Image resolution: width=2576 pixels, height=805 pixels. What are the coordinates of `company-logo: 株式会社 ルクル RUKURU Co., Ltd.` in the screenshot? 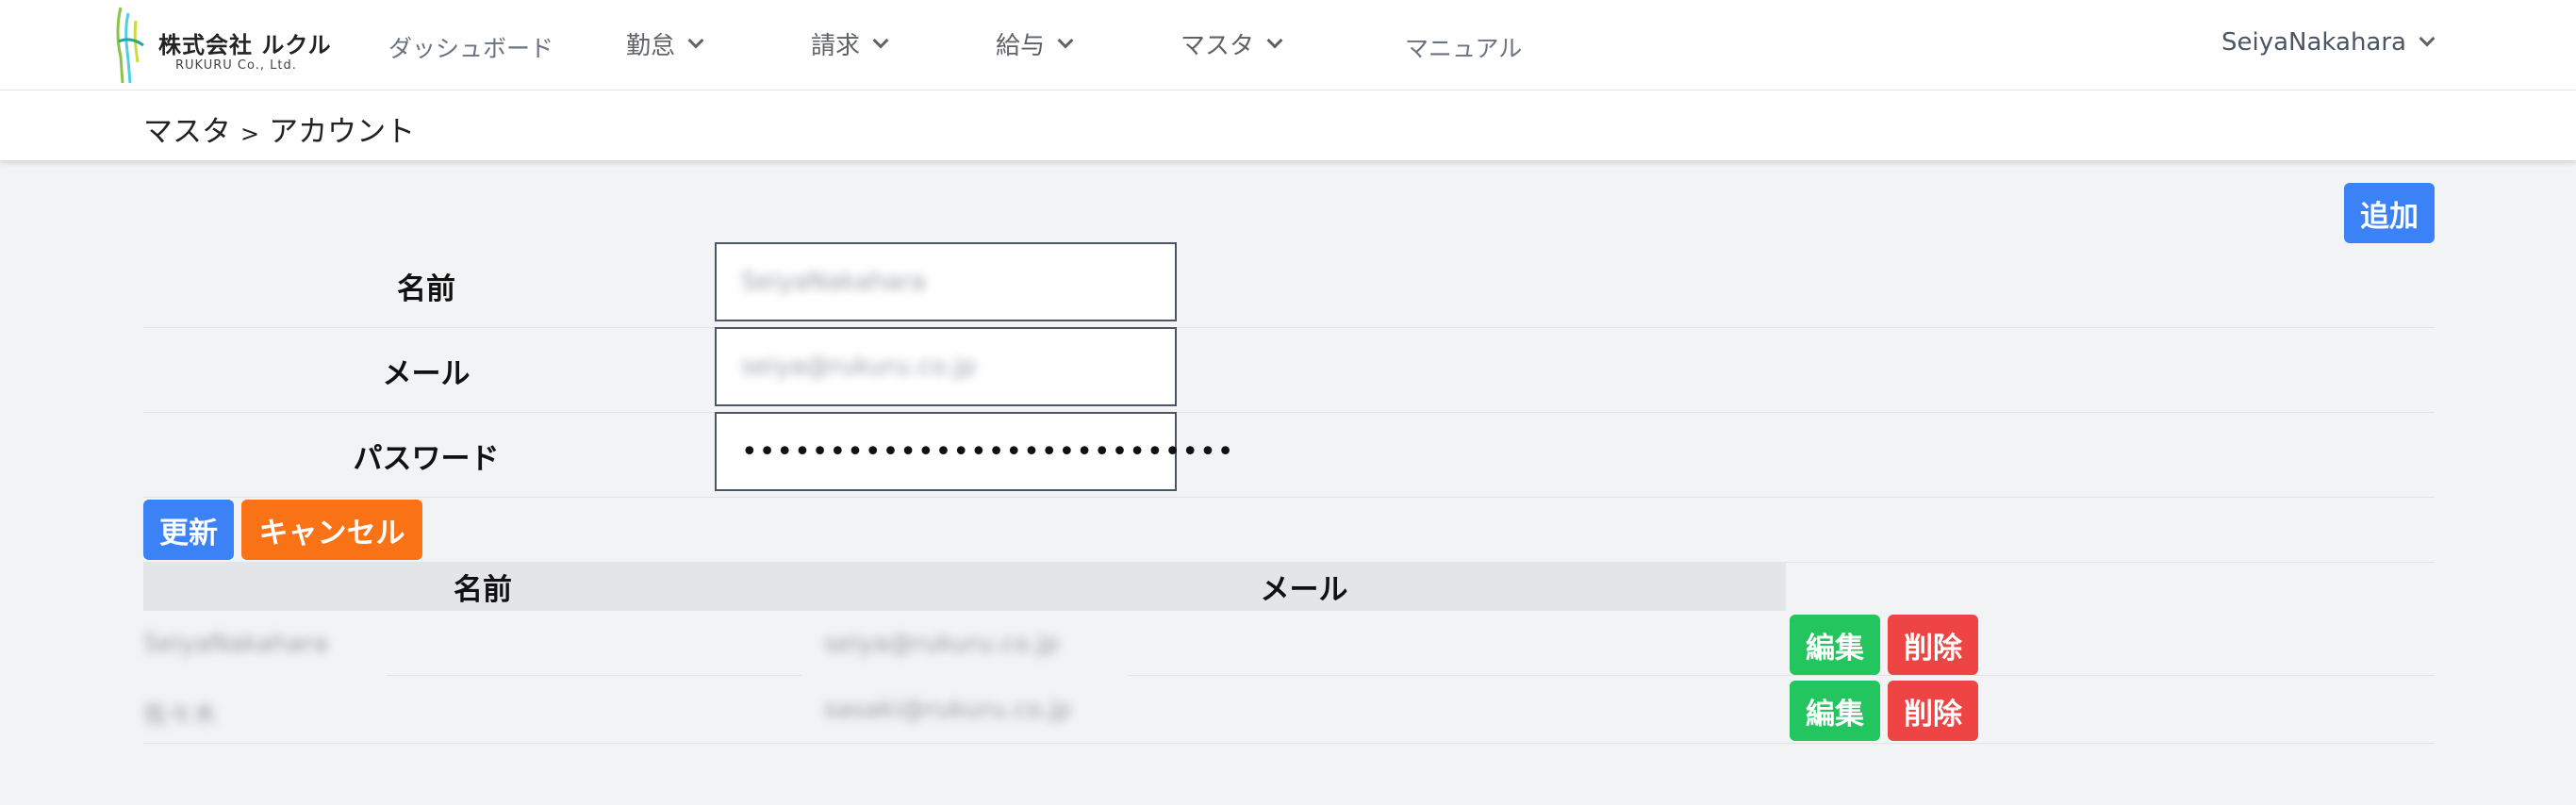 It's located at (221, 45).